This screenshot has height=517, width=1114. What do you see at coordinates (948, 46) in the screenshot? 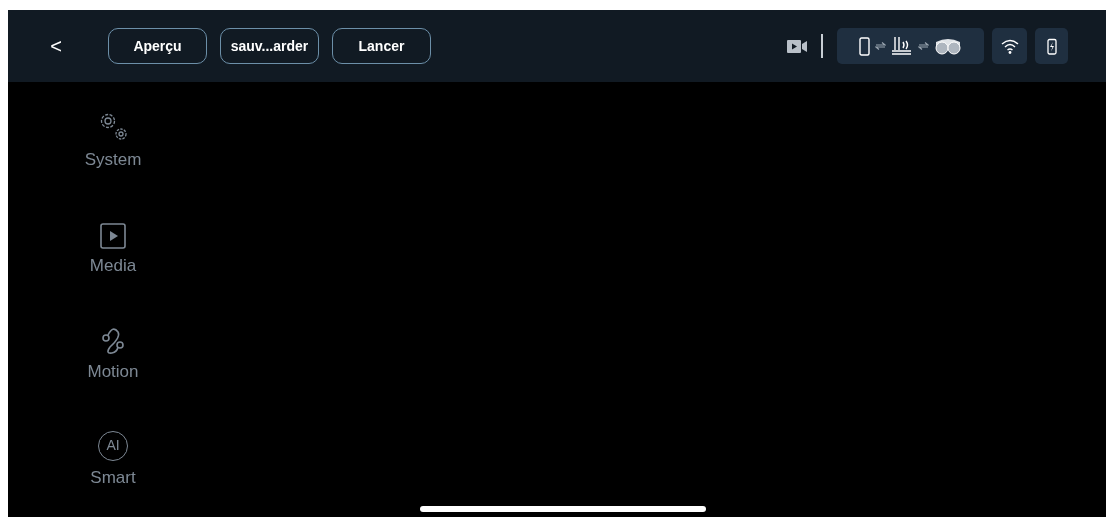
I see `goggles-icon` at bounding box center [948, 46].